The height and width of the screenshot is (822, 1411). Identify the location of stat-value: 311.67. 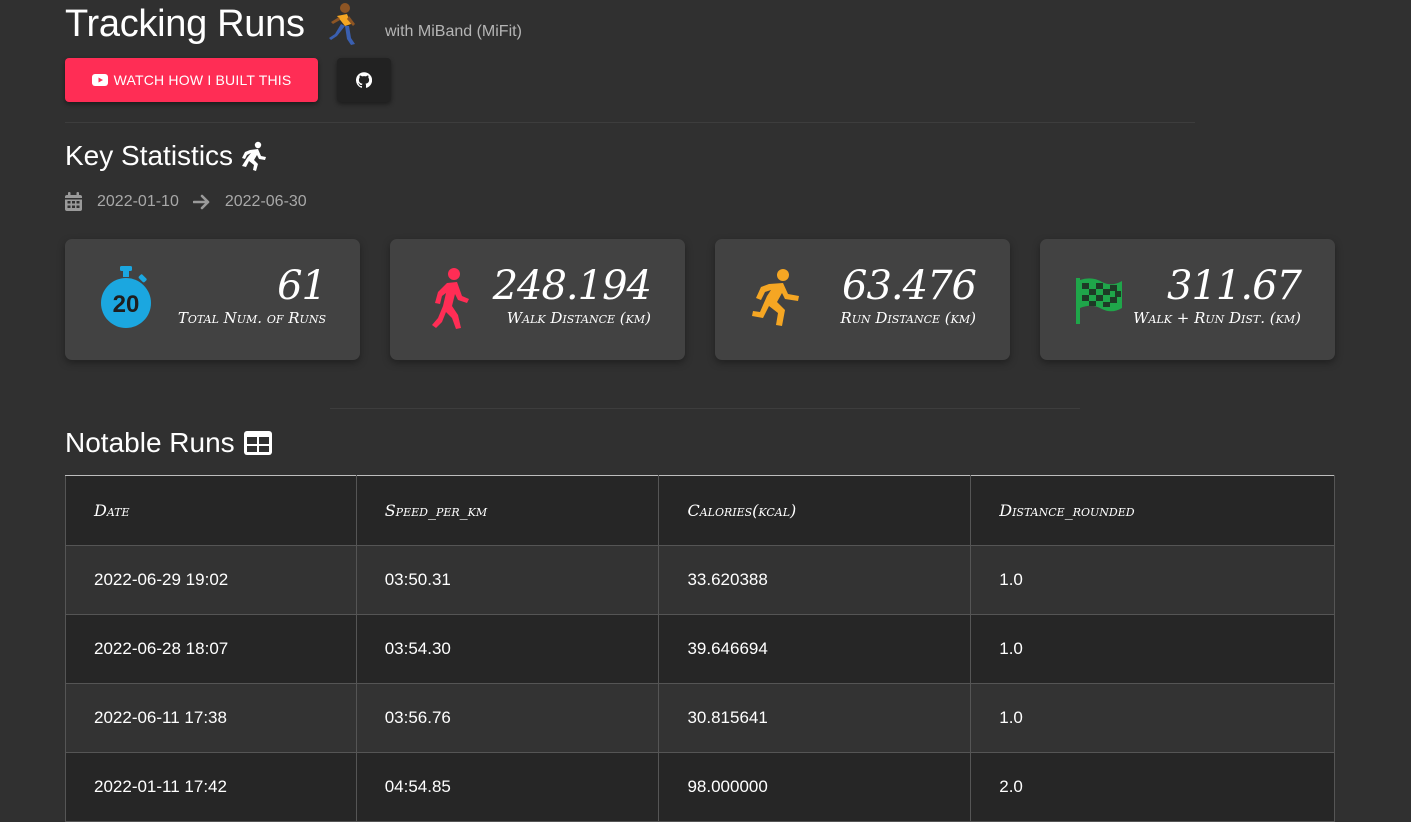
(1234, 286).